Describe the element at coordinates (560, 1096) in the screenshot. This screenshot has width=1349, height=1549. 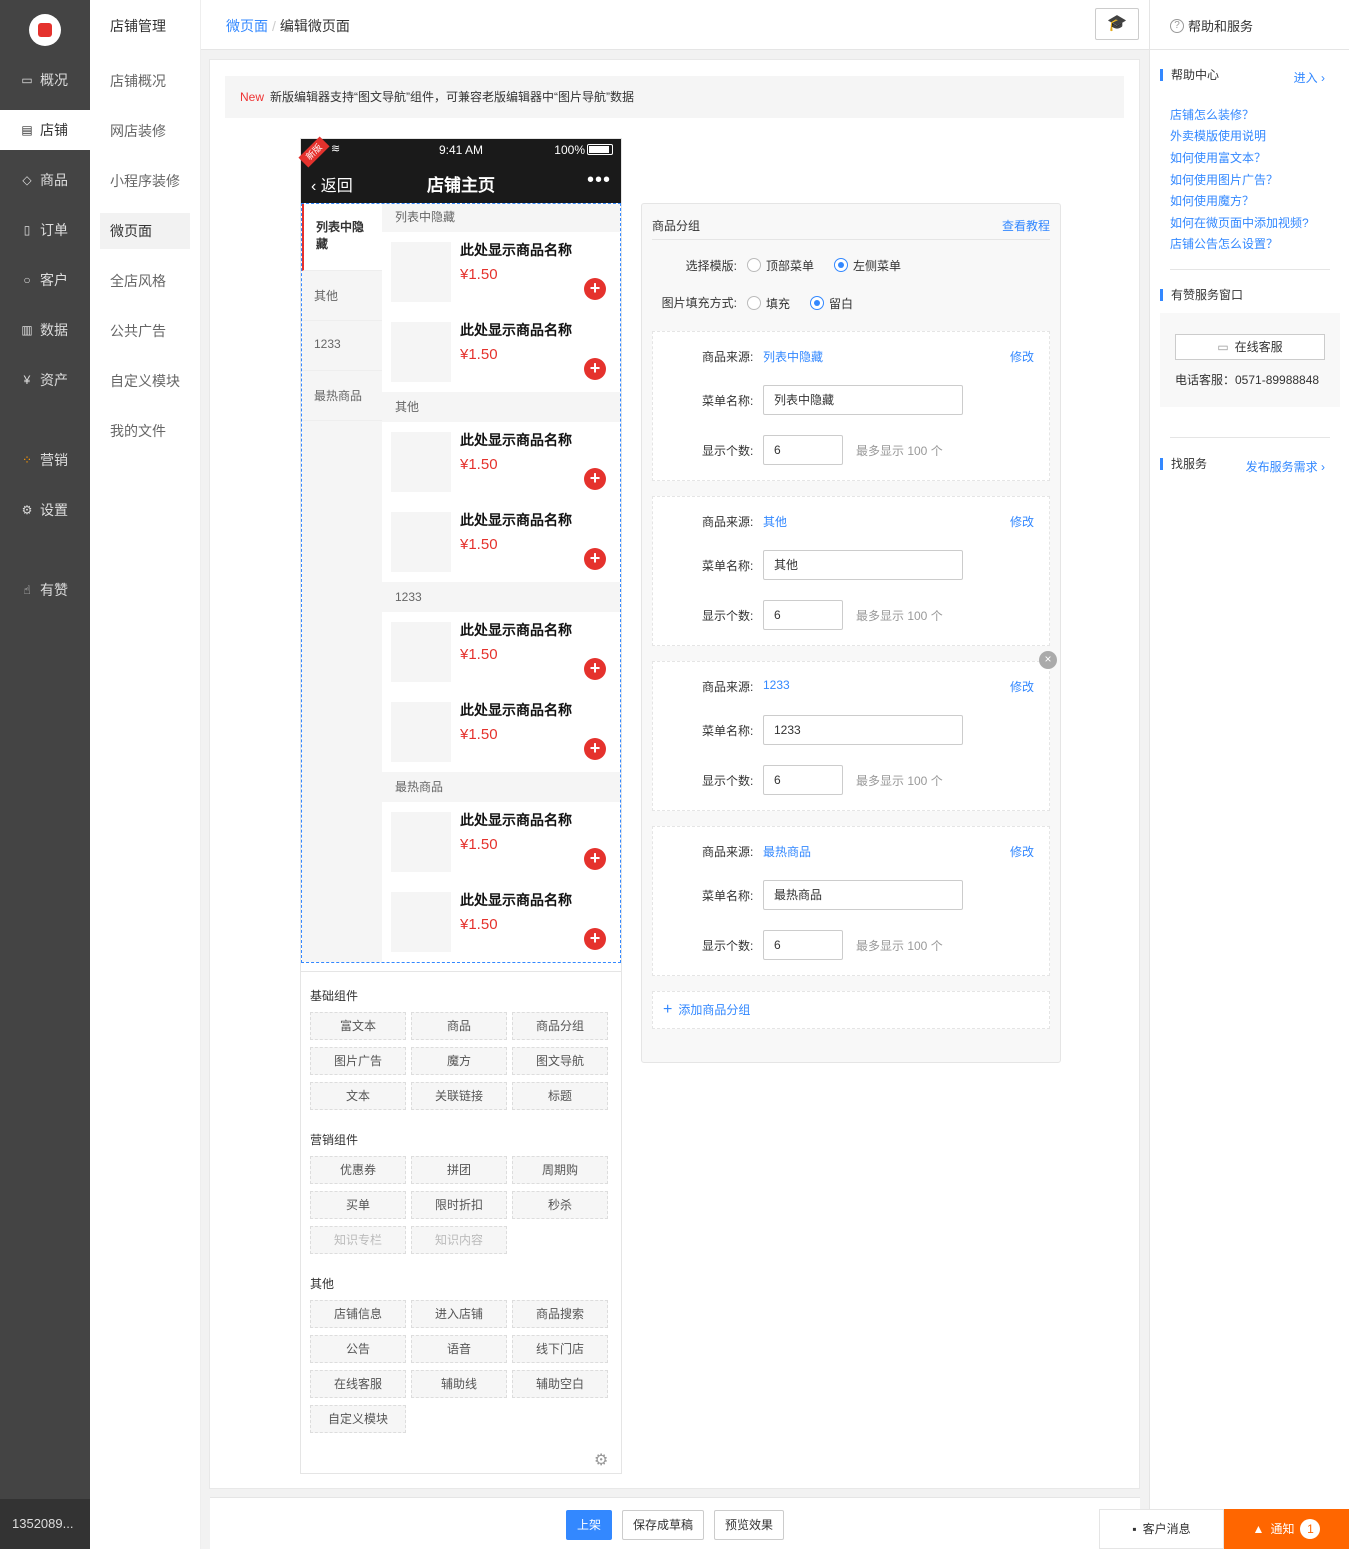
I see `component-button: 标题` at that location.